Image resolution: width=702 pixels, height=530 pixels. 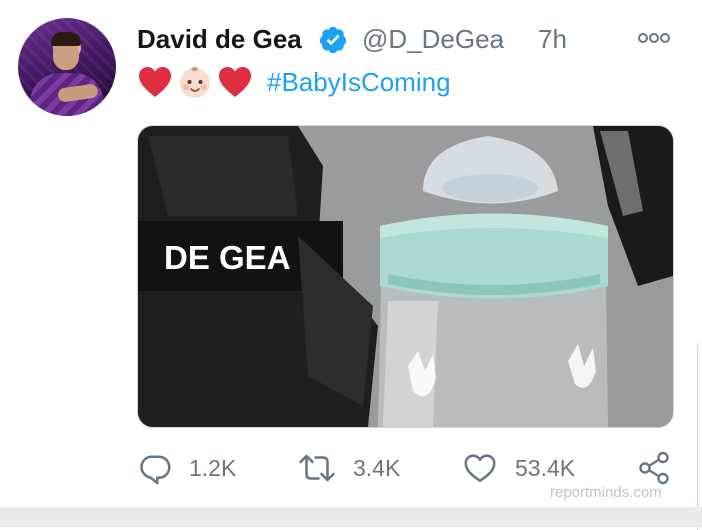 I want to click on reply-action: 1.2K, so click(x=186, y=468).